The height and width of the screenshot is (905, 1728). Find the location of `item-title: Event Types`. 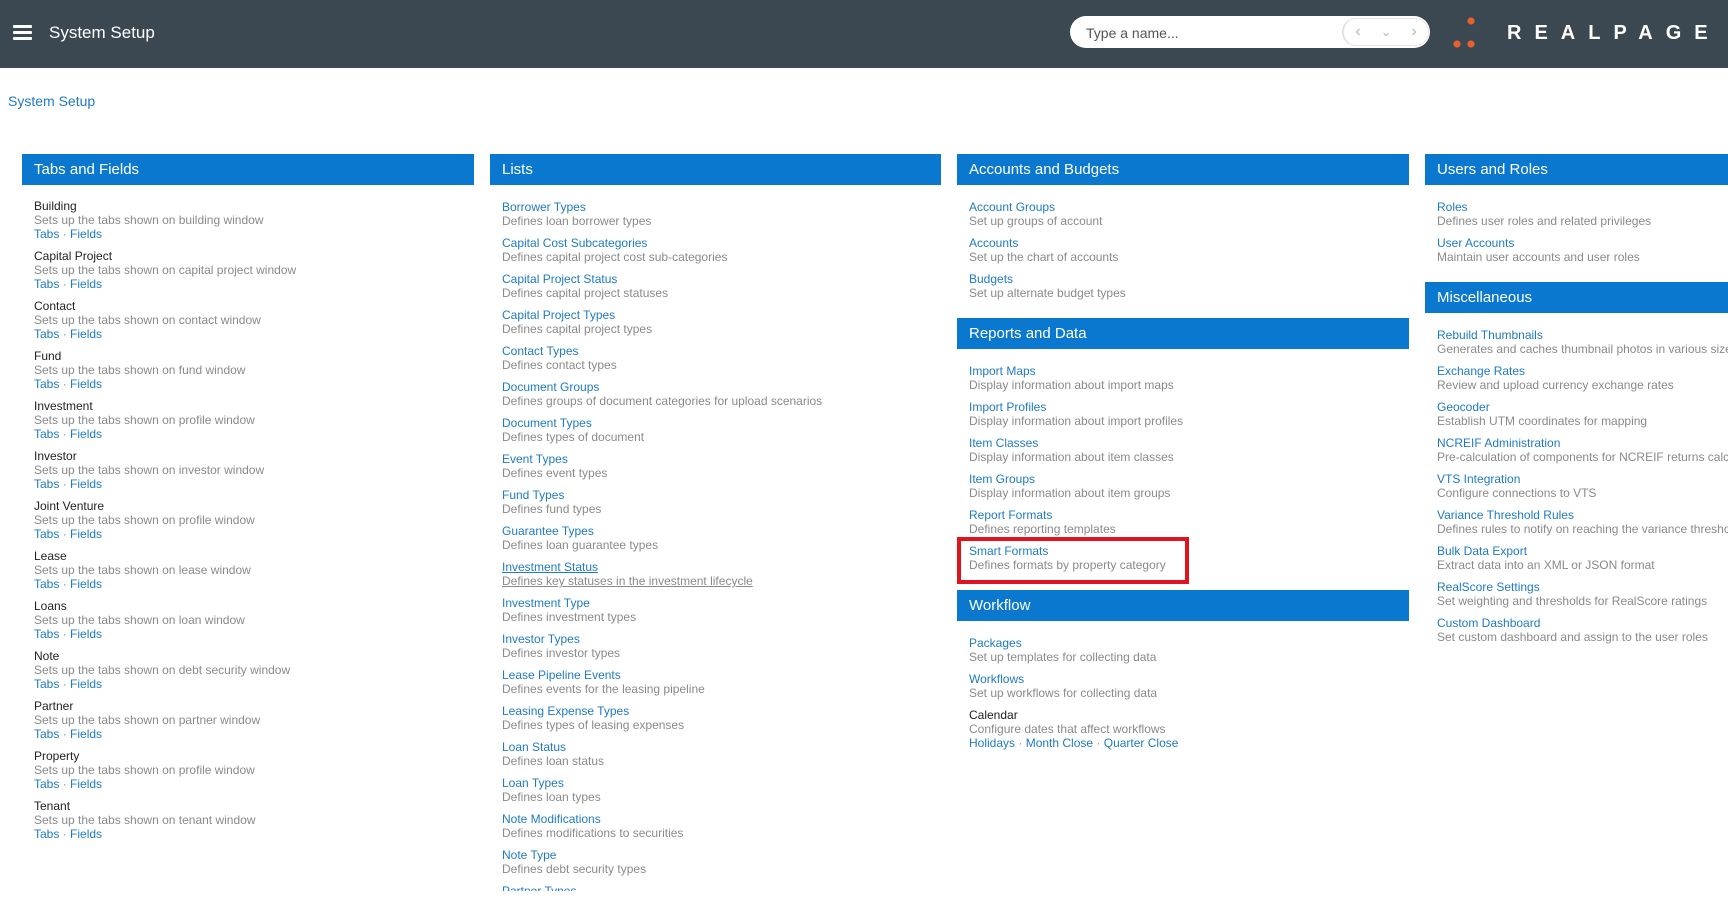

item-title: Event Types is located at coordinates (721, 459).